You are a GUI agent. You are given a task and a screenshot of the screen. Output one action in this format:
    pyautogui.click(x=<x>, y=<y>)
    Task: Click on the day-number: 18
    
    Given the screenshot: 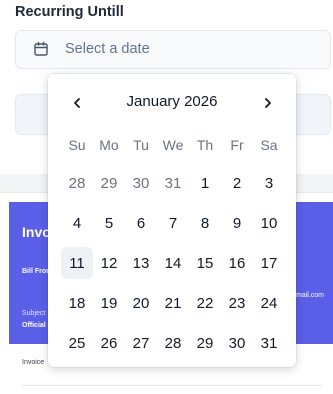 What is the action you would take?
    pyautogui.click(x=77, y=303)
    